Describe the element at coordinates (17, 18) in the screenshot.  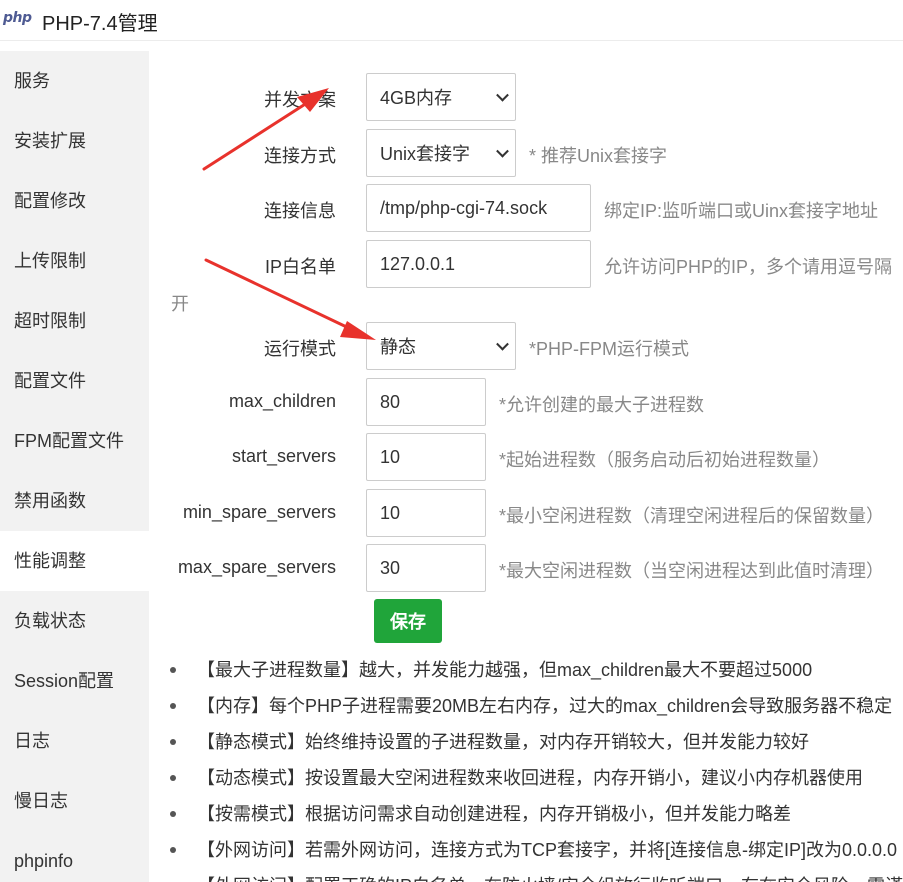
I see `php-logo-icon: php` at that location.